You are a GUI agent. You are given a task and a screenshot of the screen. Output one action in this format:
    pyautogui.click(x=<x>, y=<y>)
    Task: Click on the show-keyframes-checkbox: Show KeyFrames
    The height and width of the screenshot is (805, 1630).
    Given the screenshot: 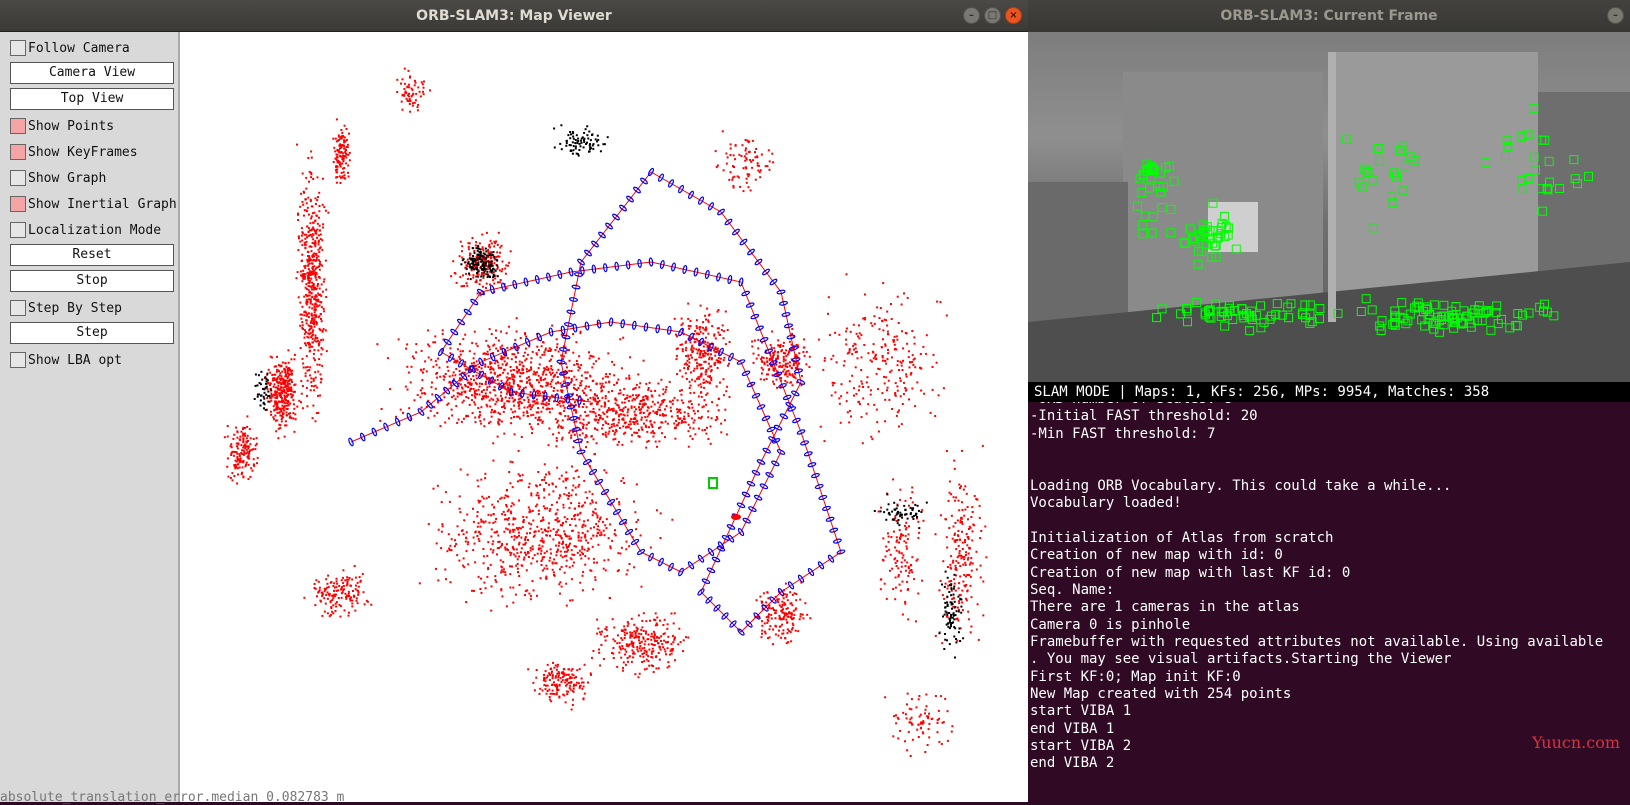 What is the action you would take?
    pyautogui.click(x=74, y=152)
    